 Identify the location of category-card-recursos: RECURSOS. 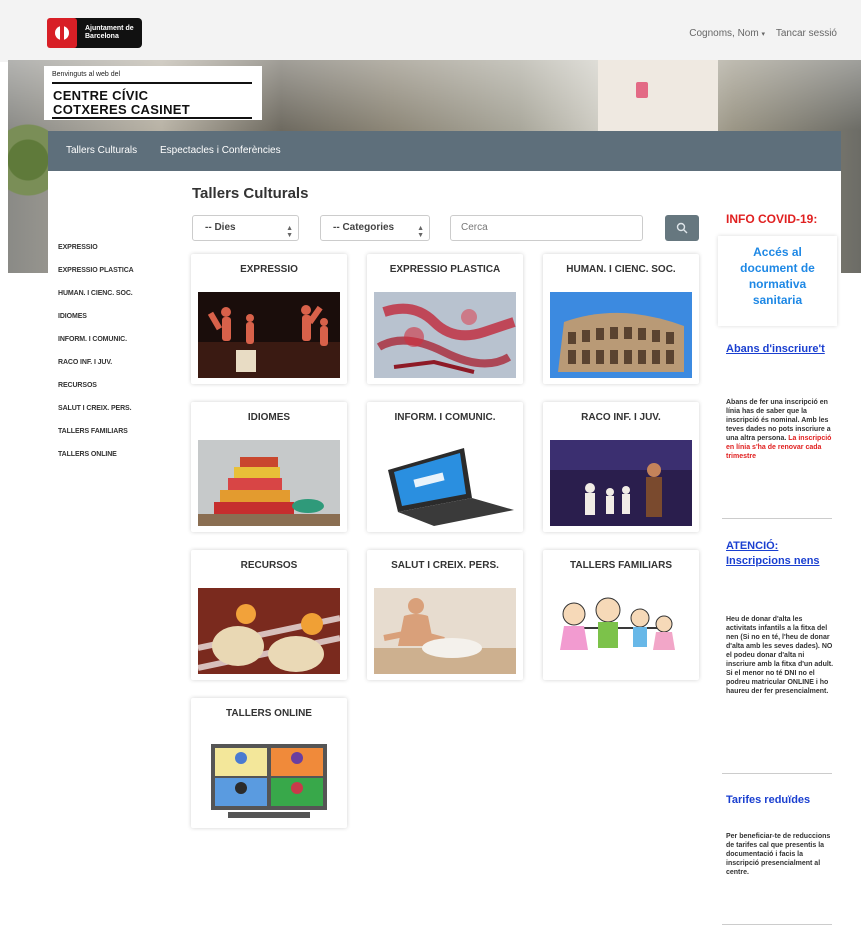
(269, 615).